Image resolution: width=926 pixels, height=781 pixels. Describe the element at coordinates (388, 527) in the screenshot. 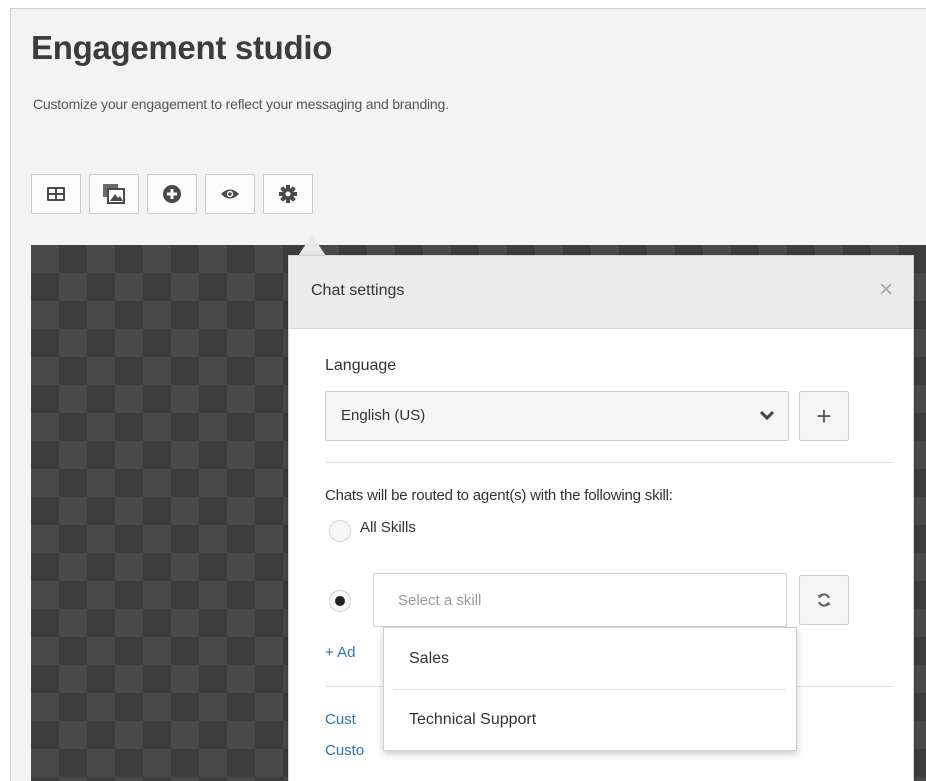

I see `all-skills-label: All Skills` at that location.